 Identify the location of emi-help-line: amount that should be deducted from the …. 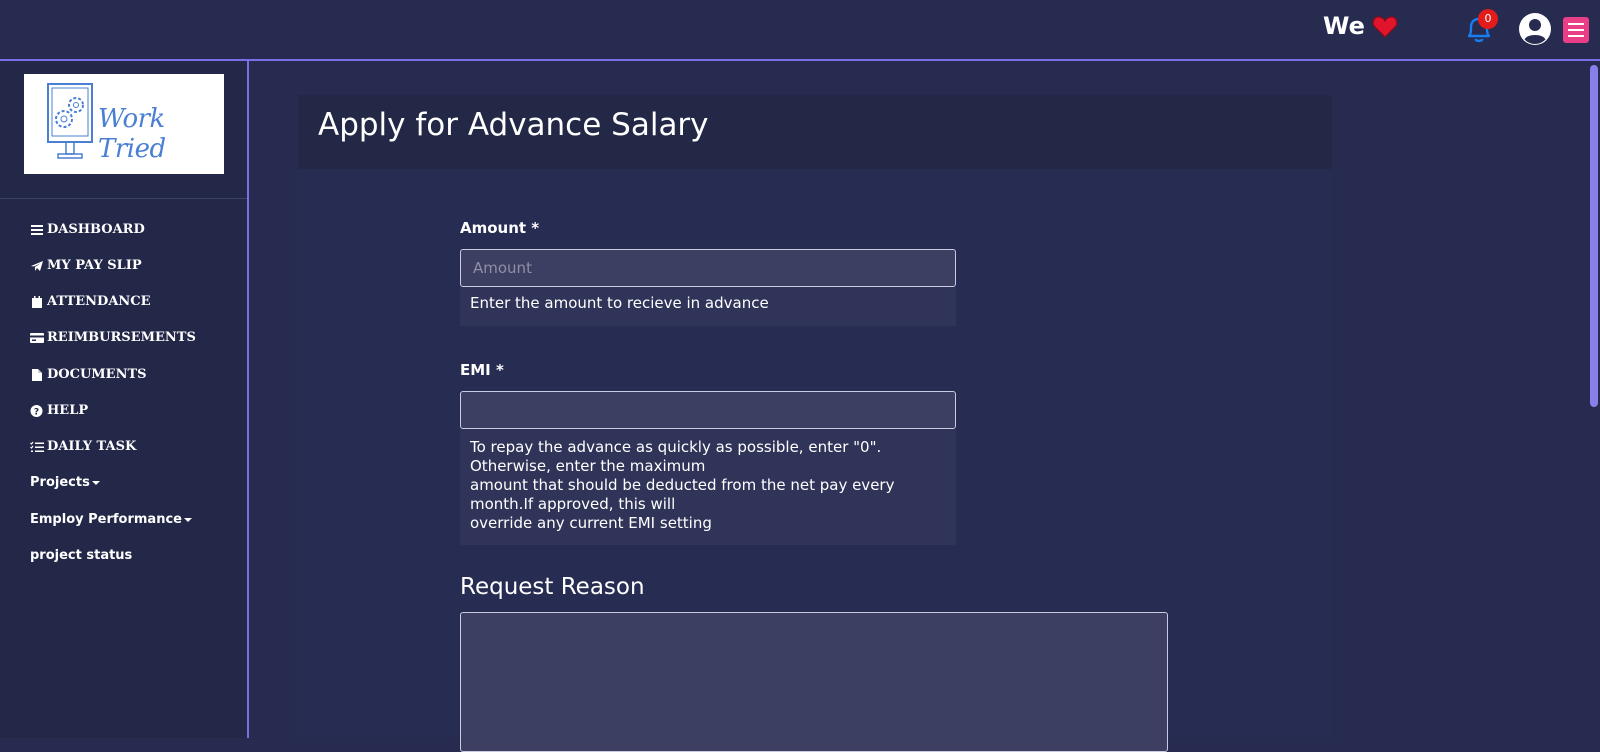
(682, 485).